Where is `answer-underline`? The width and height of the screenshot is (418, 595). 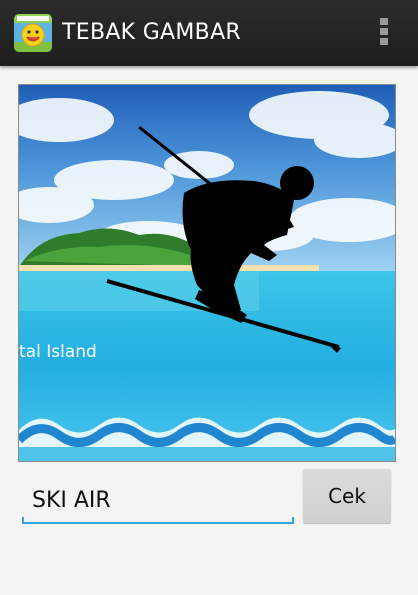
answer-underline is located at coordinates (158, 520).